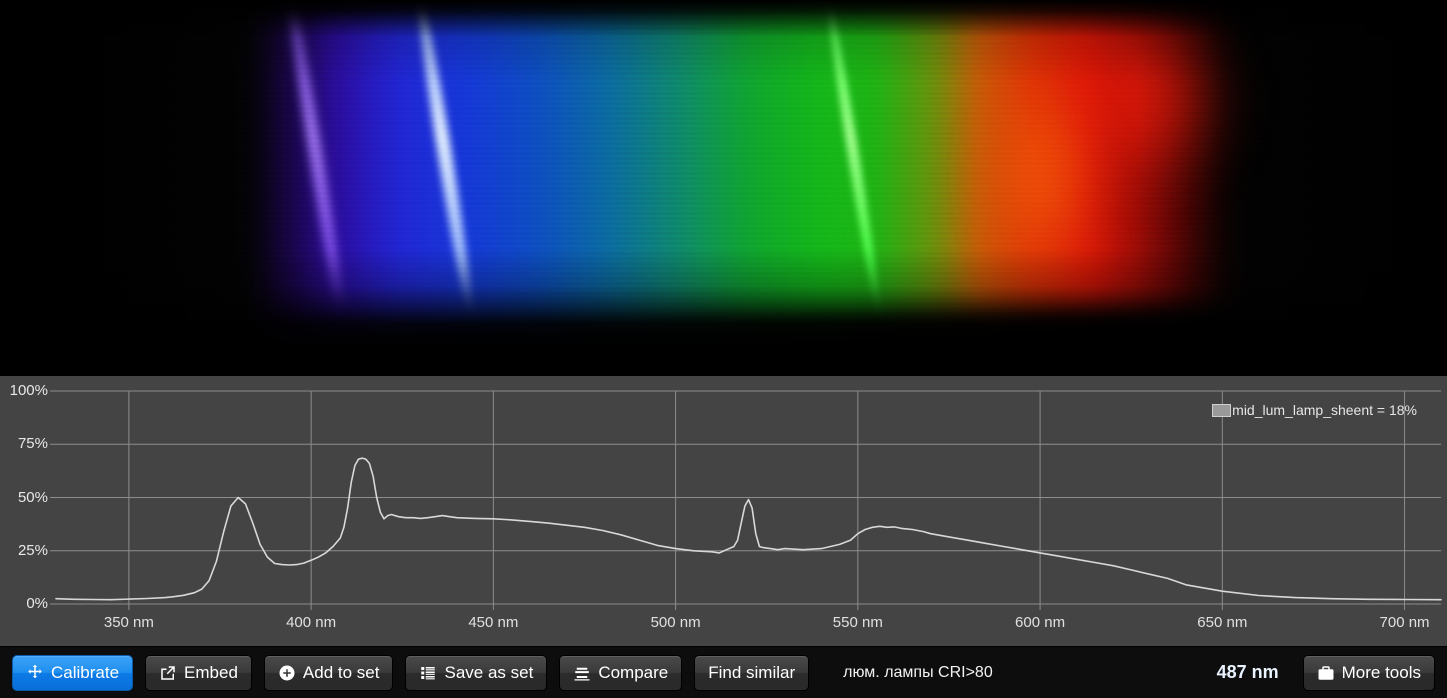 Image resolution: width=1447 pixels, height=698 pixels. I want to click on plus-circle-icon, so click(287, 673).